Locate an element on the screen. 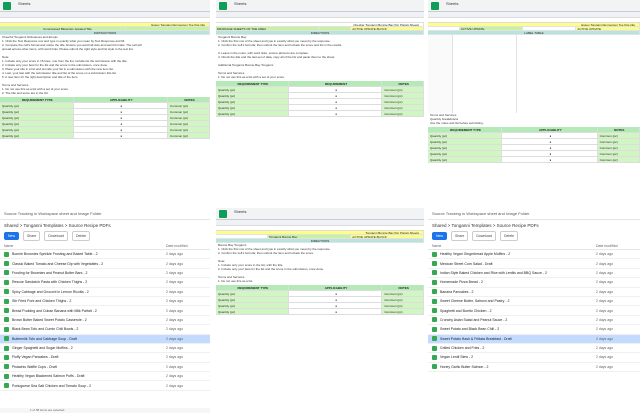  file-row: Banana Pancakes - 2 2 days ago is located at coordinates (534, 292).